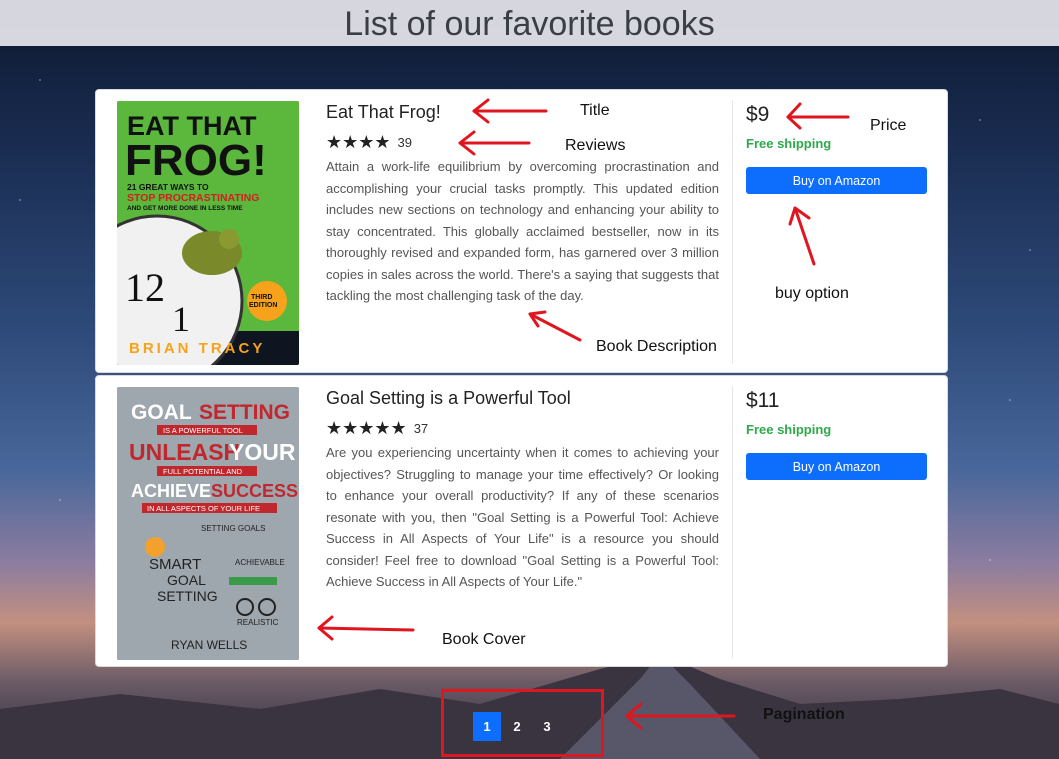  I want to click on annotation-book-cover: Book Cover, so click(484, 639).